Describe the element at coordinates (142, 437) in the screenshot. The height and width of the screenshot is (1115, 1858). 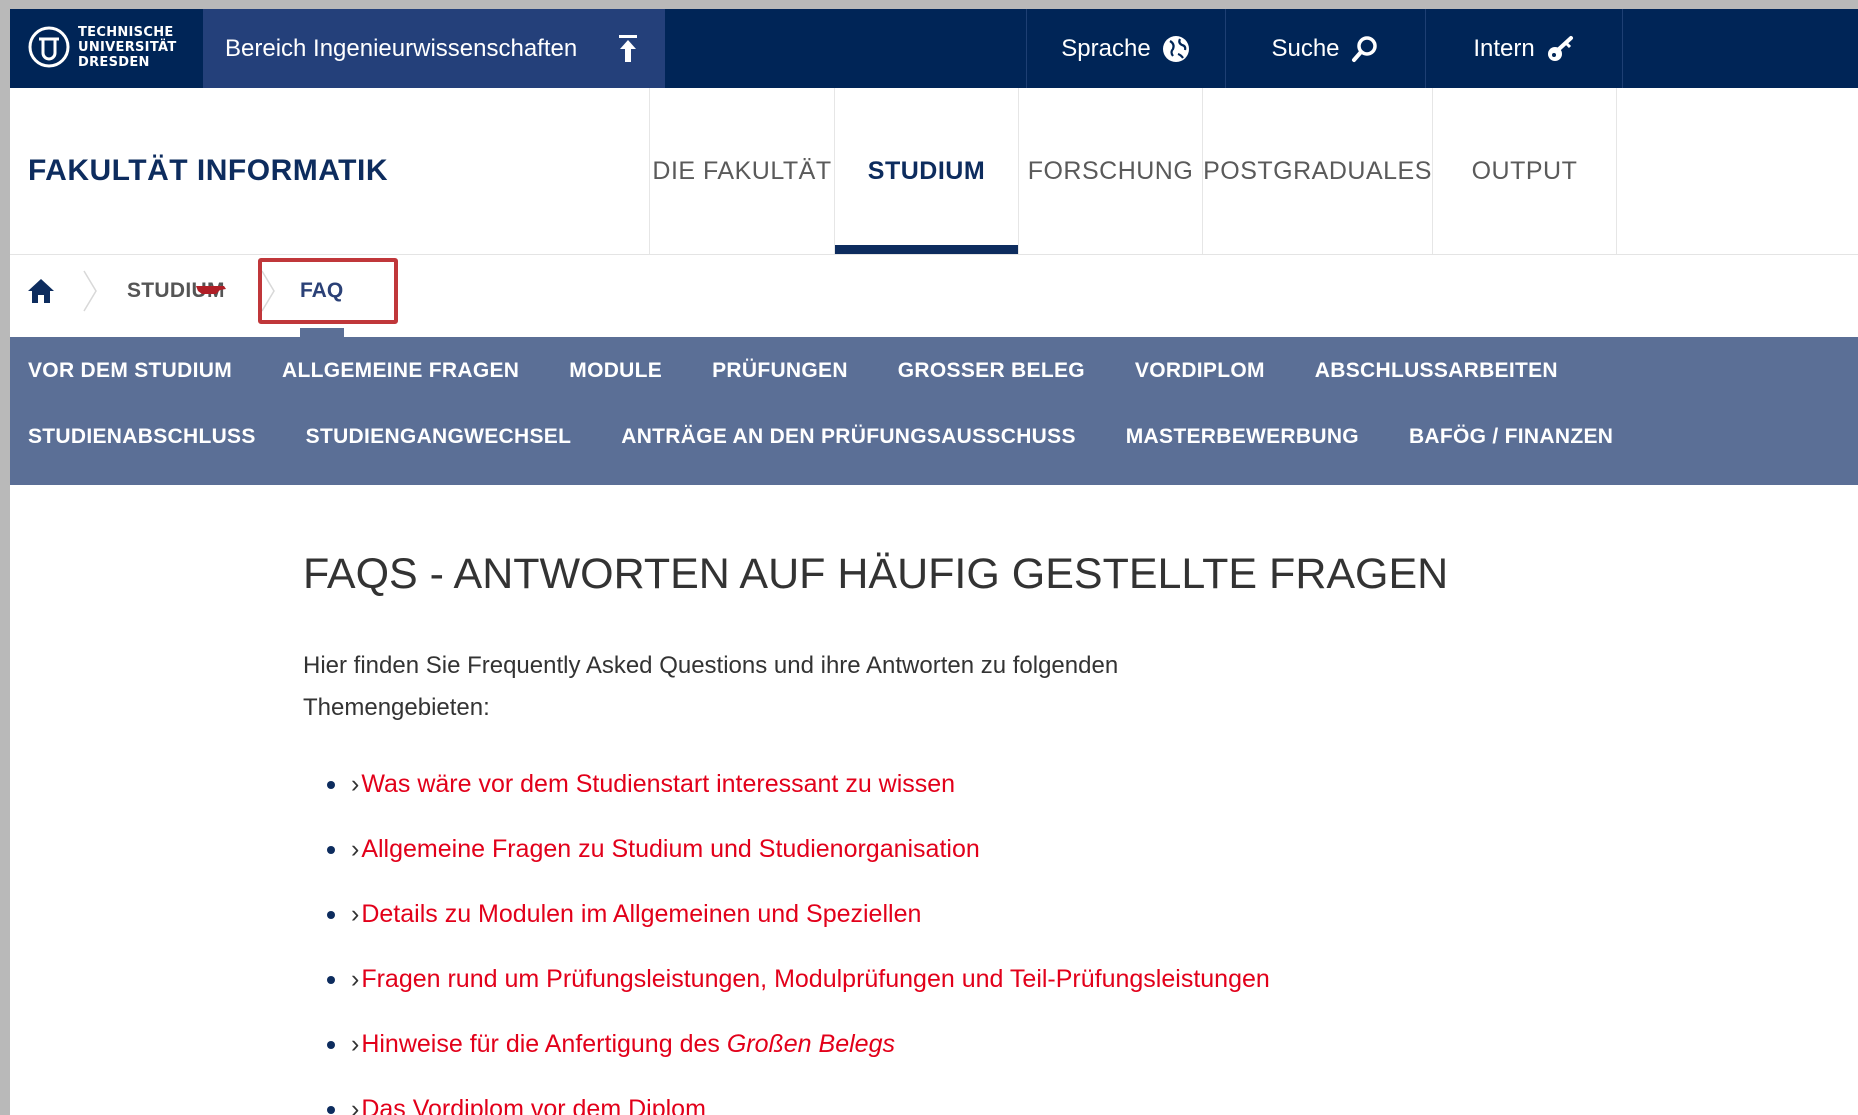
I see `subnav-studienabschluss: STUDIENABSCHLUSS` at that location.